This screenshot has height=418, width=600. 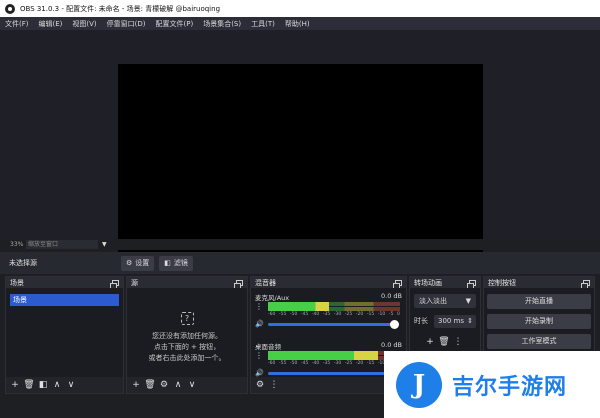 I want to click on add-transition-button: +, so click(x=430, y=342).